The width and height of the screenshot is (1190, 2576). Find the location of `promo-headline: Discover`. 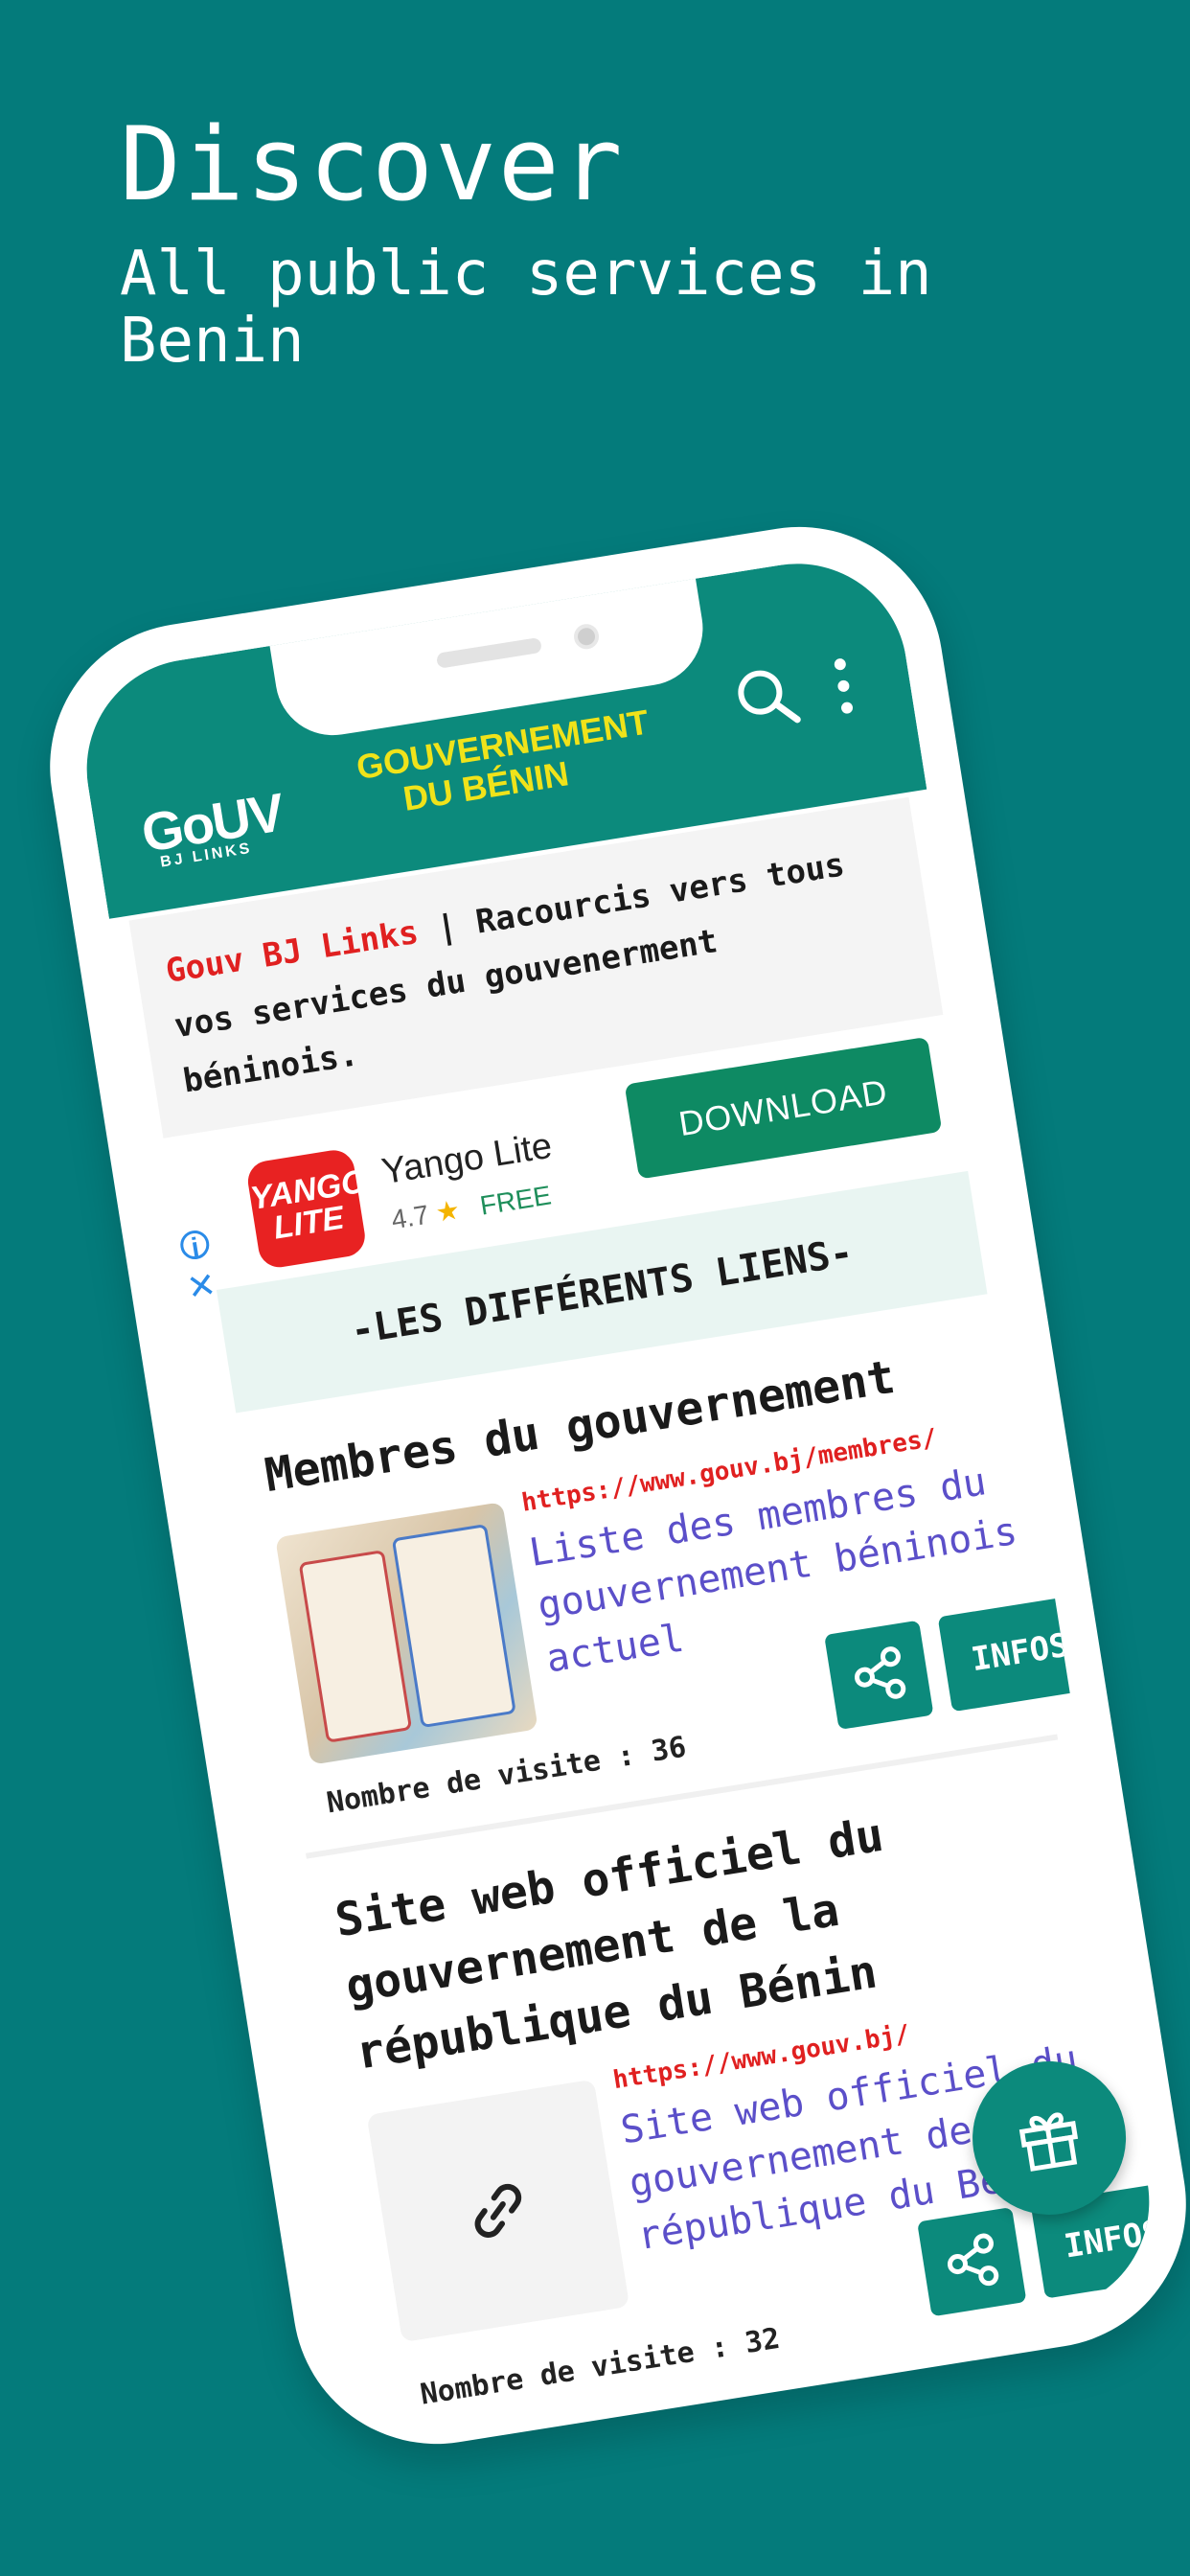

promo-headline: Discover is located at coordinates (373, 164).